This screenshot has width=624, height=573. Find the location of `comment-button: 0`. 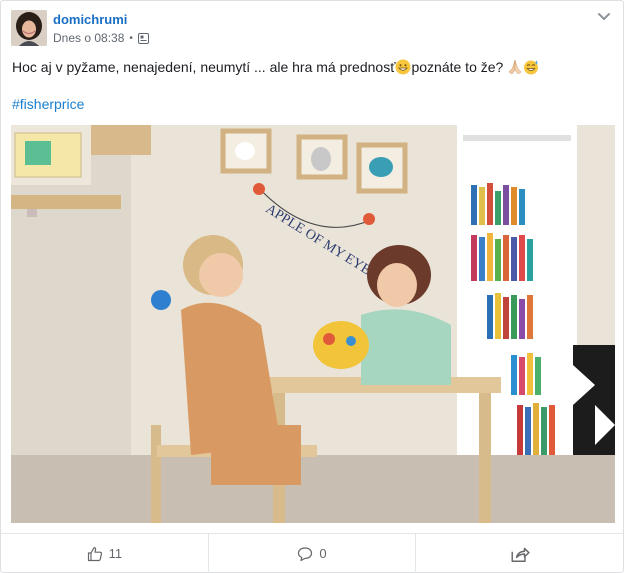

comment-button: 0 is located at coordinates (311, 553).